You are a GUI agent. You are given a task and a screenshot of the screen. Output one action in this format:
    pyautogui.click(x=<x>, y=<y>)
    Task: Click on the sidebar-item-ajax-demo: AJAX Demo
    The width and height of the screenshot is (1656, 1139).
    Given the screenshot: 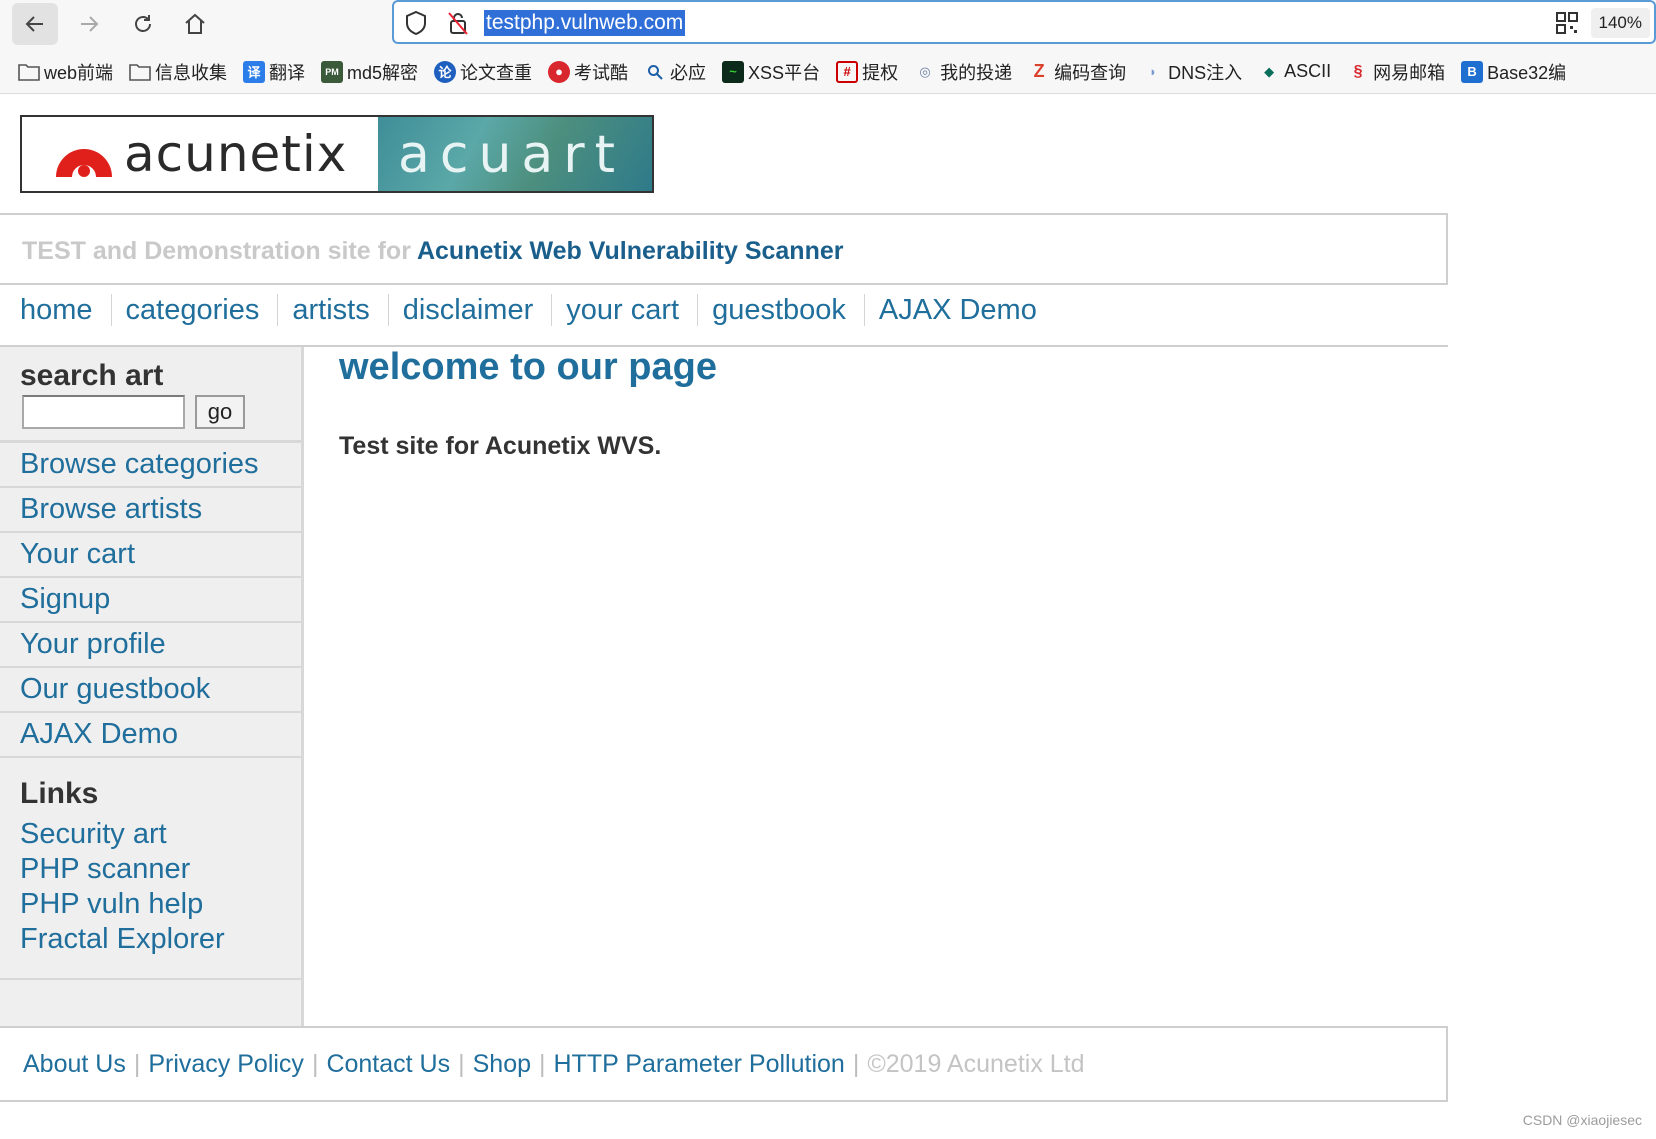 What is the action you would take?
    pyautogui.click(x=150, y=735)
    